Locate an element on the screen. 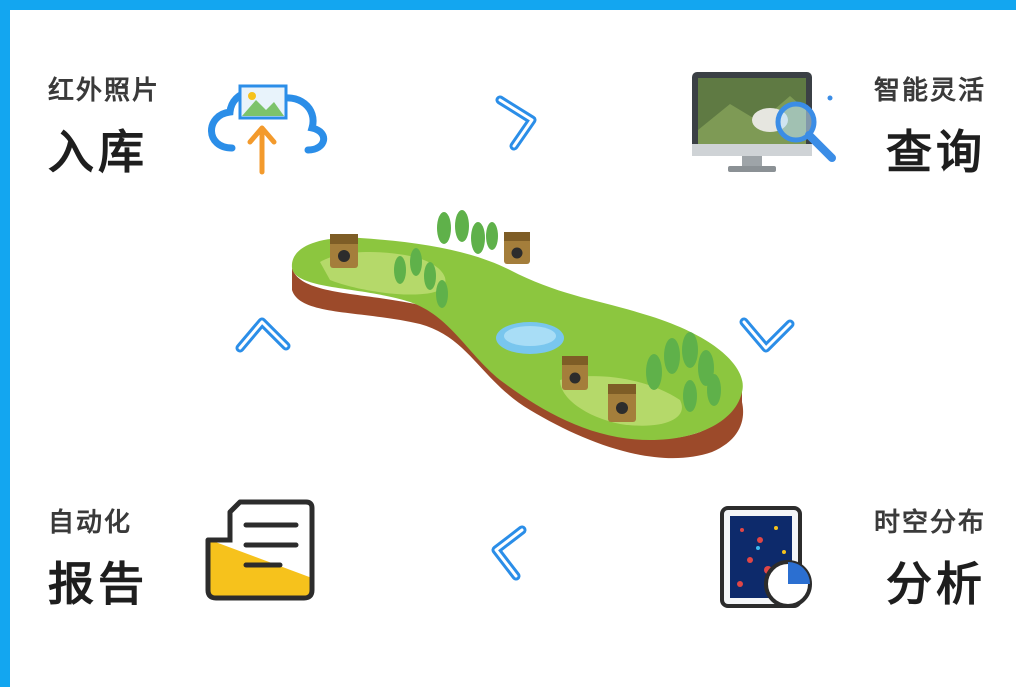 The width and height of the screenshot is (1016, 687). monitor-search-icon is located at coordinates (764, 122).